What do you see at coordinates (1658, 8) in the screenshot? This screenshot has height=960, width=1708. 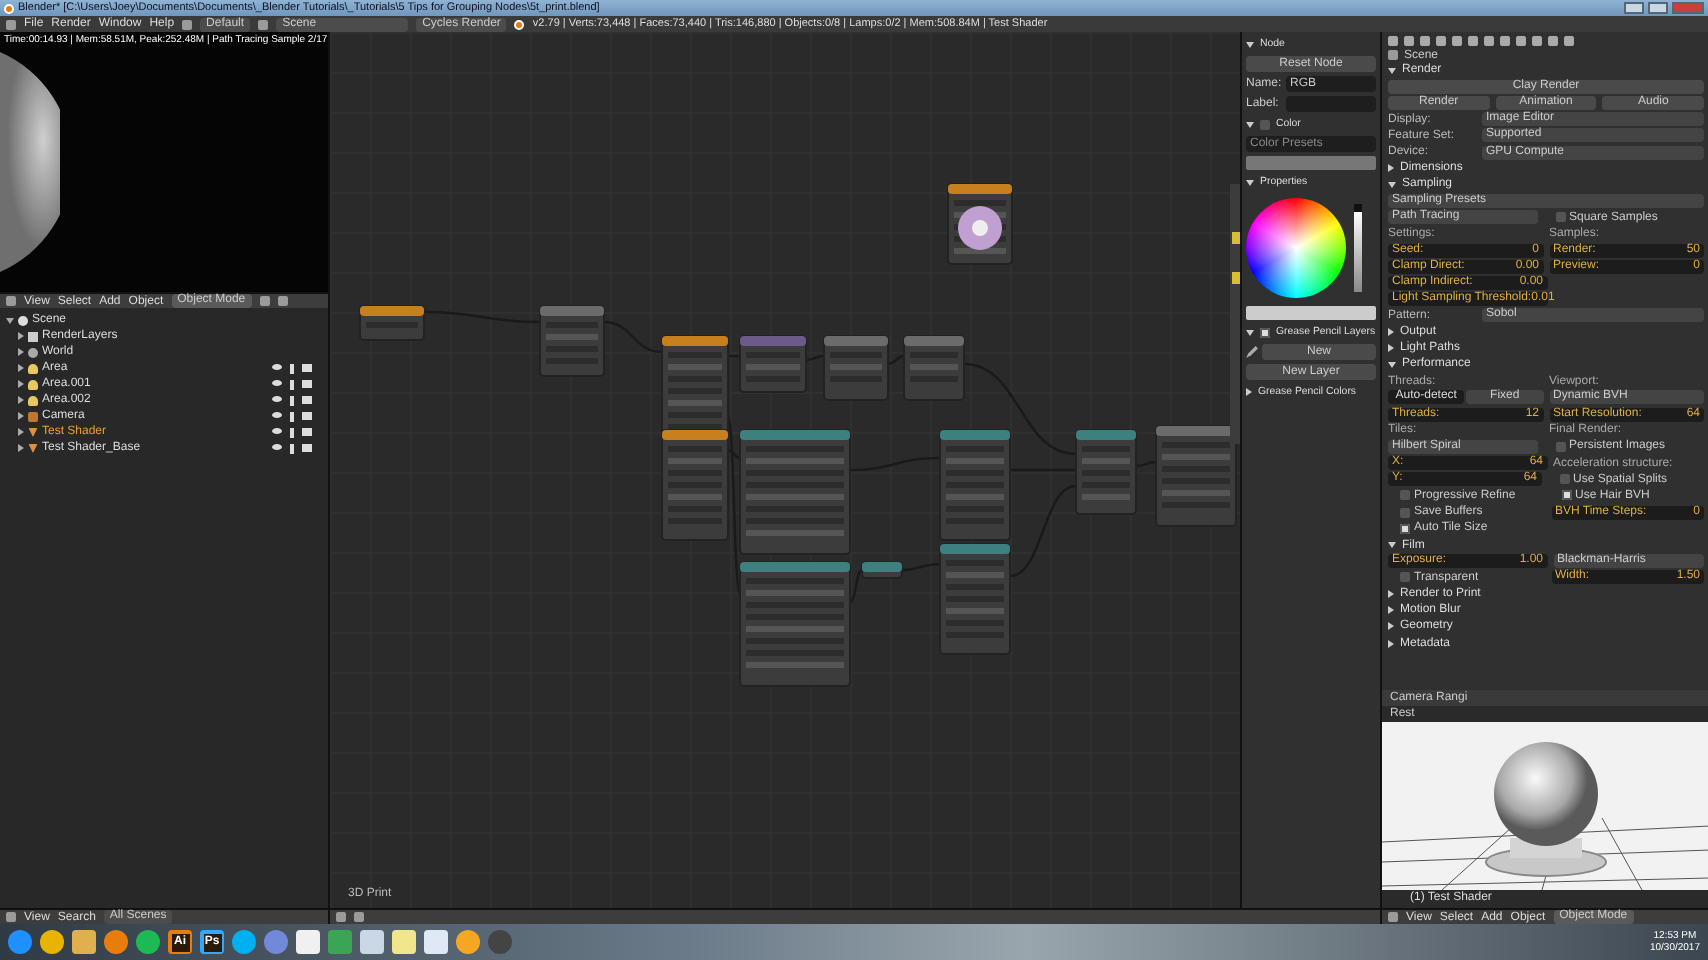 I see `maximize-button` at bounding box center [1658, 8].